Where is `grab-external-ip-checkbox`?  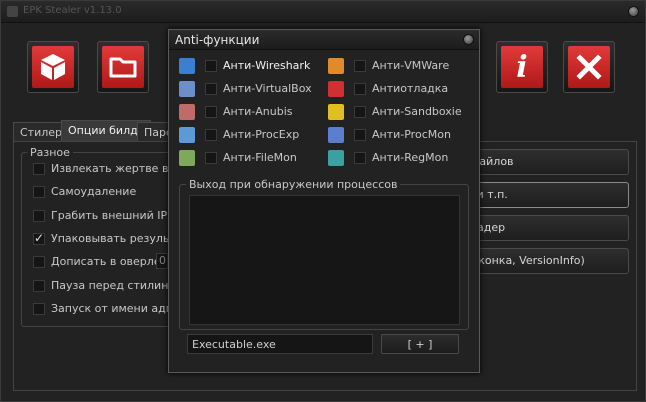
grab-external-ip-checkbox is located at coordinates (39, 216).